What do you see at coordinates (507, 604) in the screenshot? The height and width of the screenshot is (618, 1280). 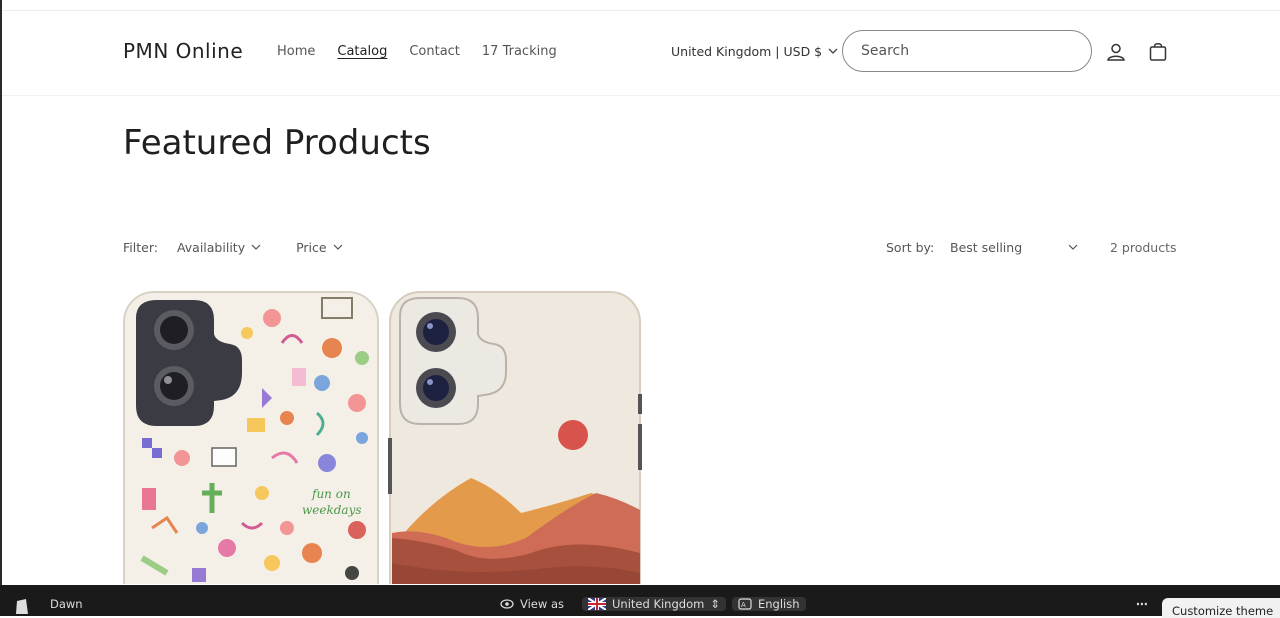 I see `eye-icon` at bounding box center [507, 604].